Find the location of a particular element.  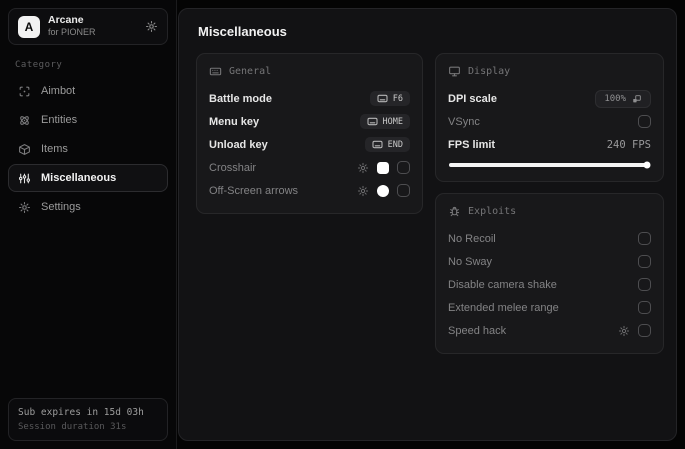

sidebar-item-settings: Settings is located at coordinates (88, 207).